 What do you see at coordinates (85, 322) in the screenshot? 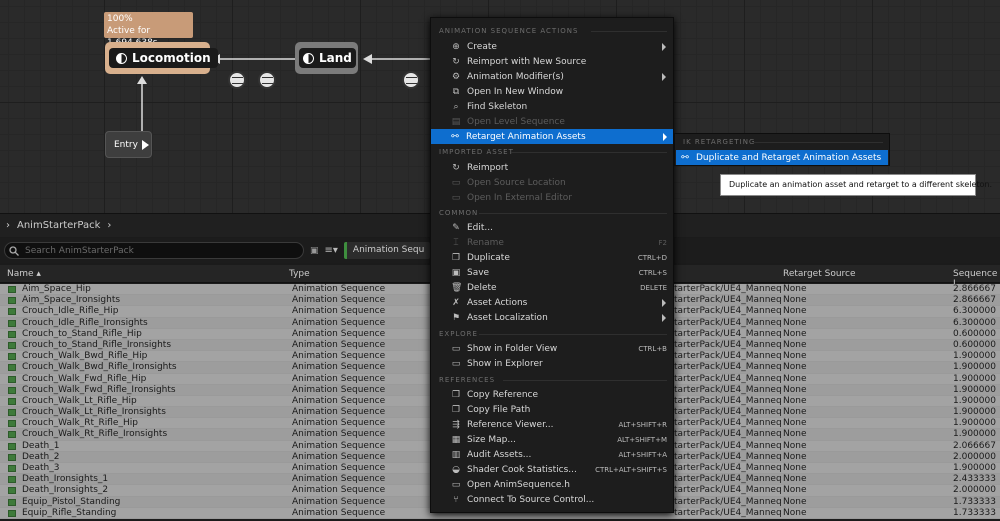
I see `cell-name: Crouch_Idle_Rifle_Ironsights` at bounding box center [85, 322].